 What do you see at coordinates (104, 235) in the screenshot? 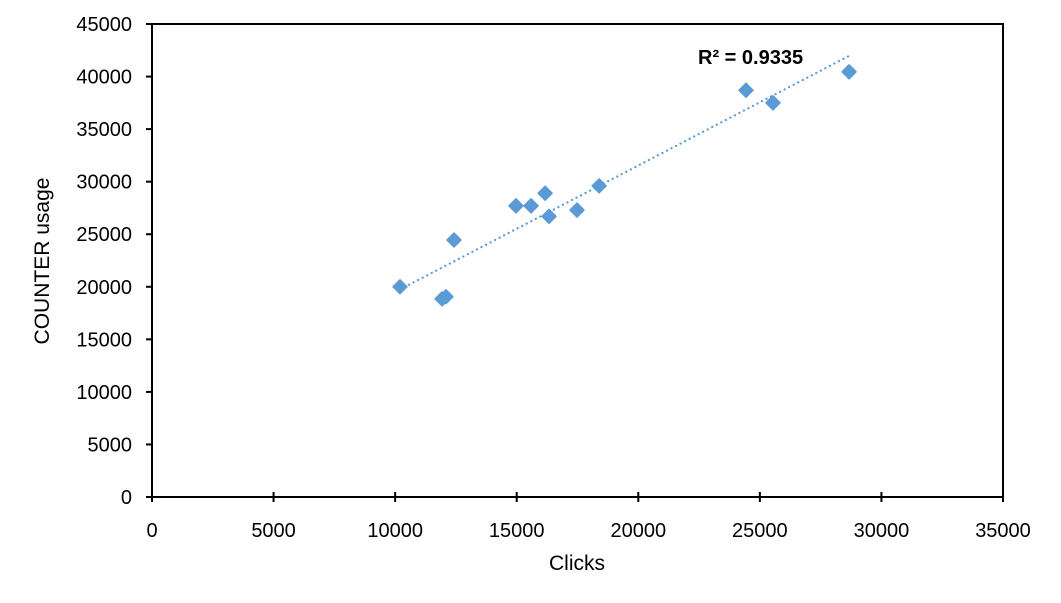
I see `y-tick-label: 25000` at bounding box center [104, 235].